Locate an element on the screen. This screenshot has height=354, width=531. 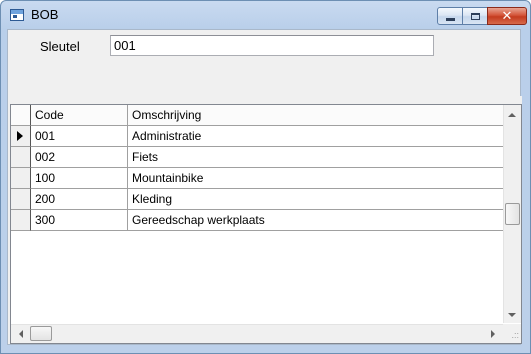
key-label: Sleutel is located at coordinates (60, 46).